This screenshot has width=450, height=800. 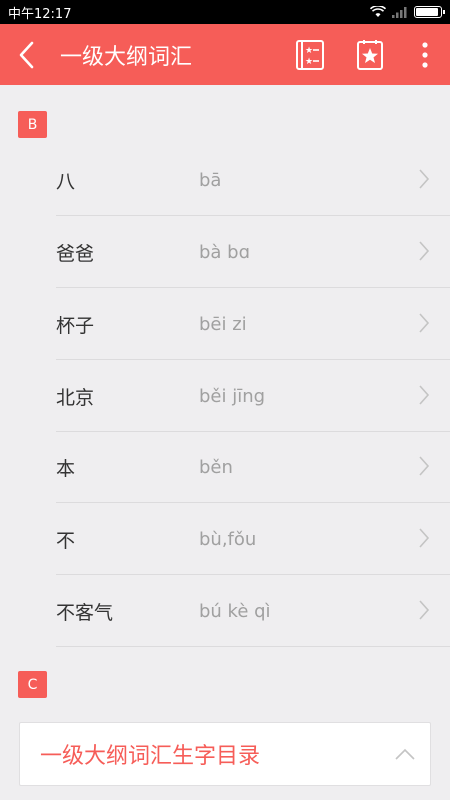 I want to click on word-row-bu: 不 bù,fǒu, so click(x=225, y=539).